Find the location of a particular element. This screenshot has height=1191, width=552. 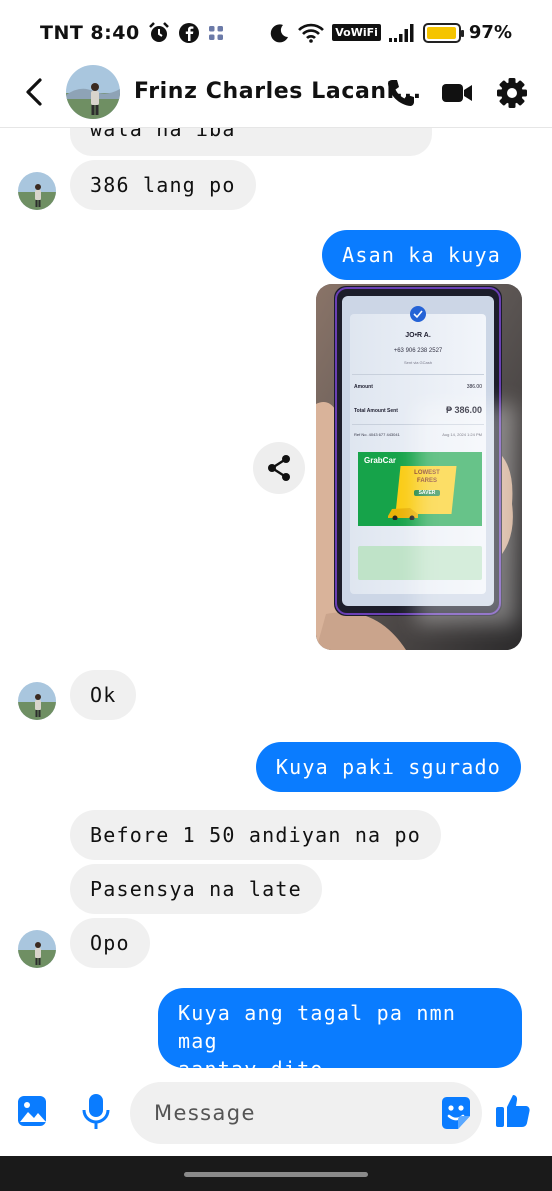

video-call-icon is located at coordinates (457, 93).